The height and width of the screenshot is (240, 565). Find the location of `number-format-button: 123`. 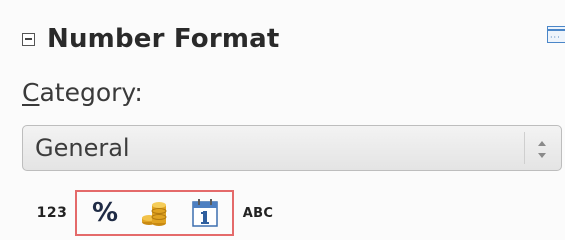

number-format-button: 123 is located at coordinates (52, 213).